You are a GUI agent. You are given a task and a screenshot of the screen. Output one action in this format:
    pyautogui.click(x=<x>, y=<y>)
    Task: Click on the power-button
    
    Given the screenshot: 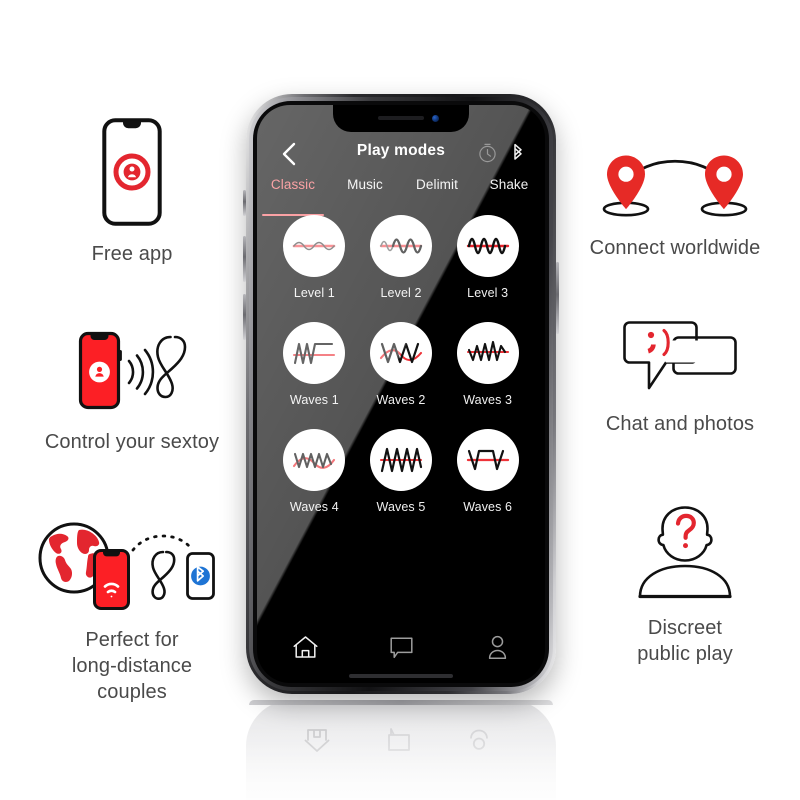 What is the action you would take?
    pyautogui.click(x=557, y=298)
    